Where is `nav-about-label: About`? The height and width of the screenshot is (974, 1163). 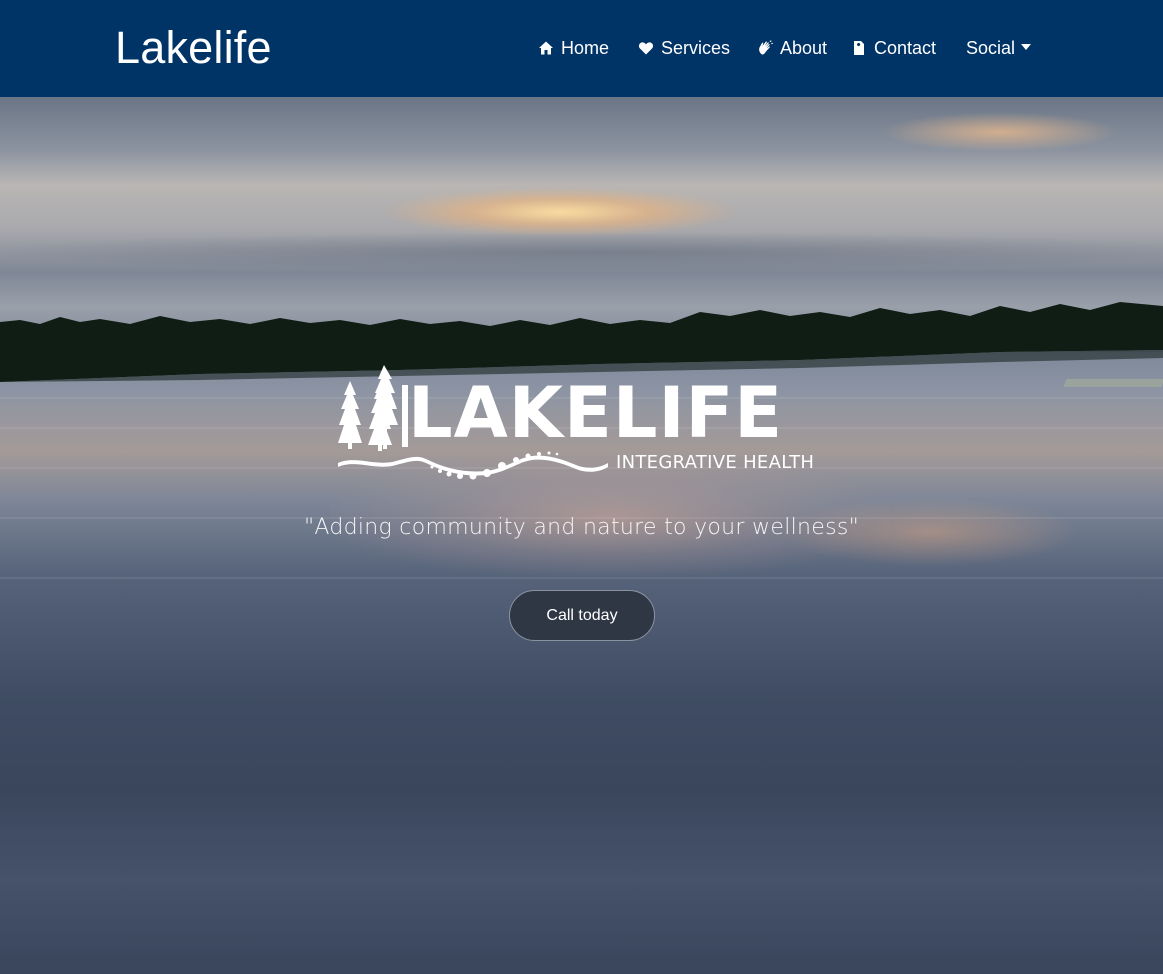
nav-about-label: About is located at coordinates (804, 48).